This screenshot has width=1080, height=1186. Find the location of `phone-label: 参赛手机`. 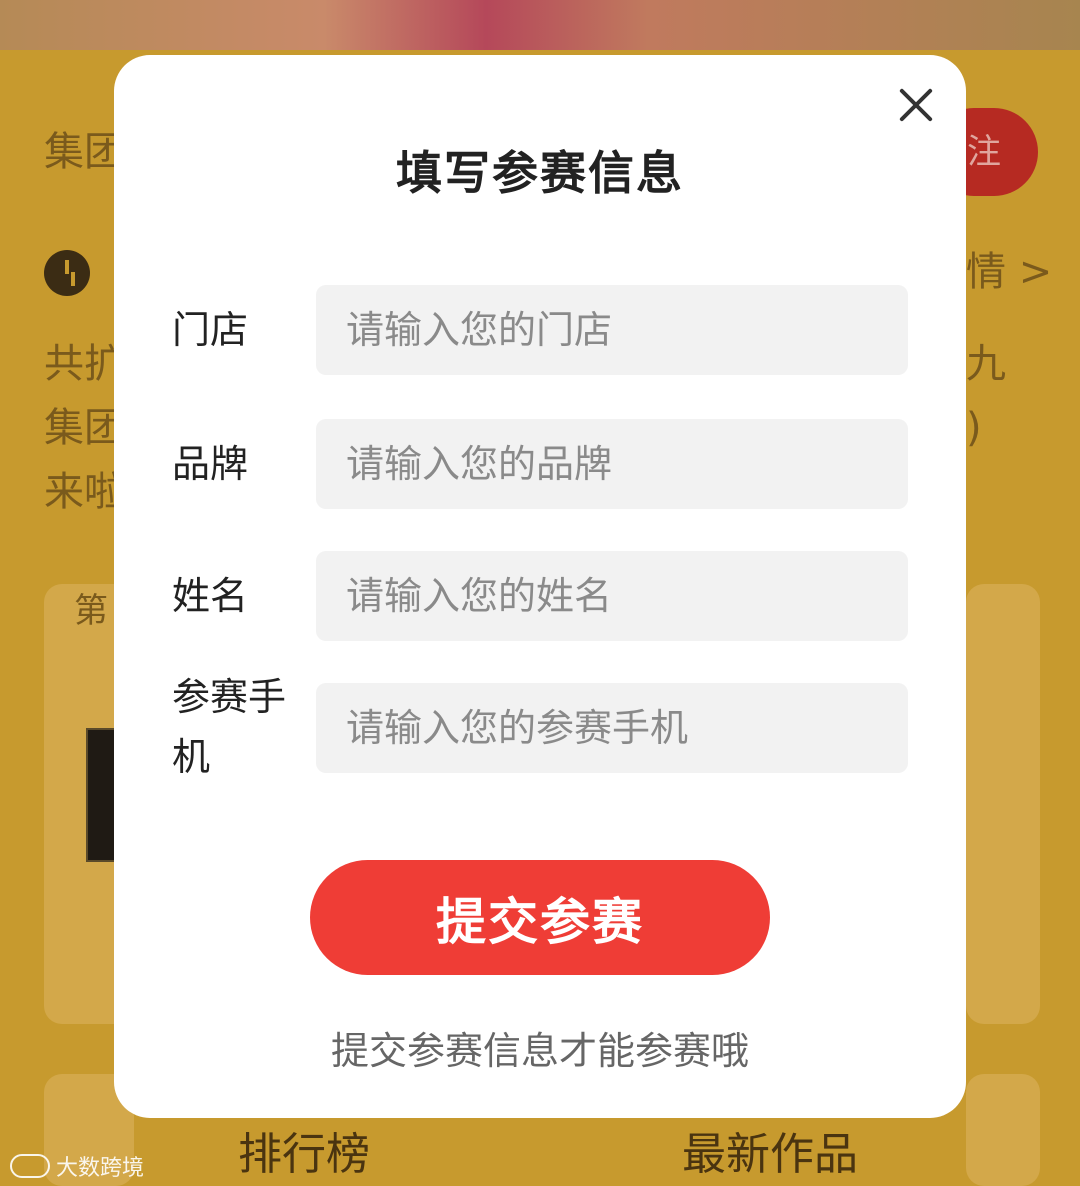

phone-label: 参赛手机 is located at coordinates (229, 727).